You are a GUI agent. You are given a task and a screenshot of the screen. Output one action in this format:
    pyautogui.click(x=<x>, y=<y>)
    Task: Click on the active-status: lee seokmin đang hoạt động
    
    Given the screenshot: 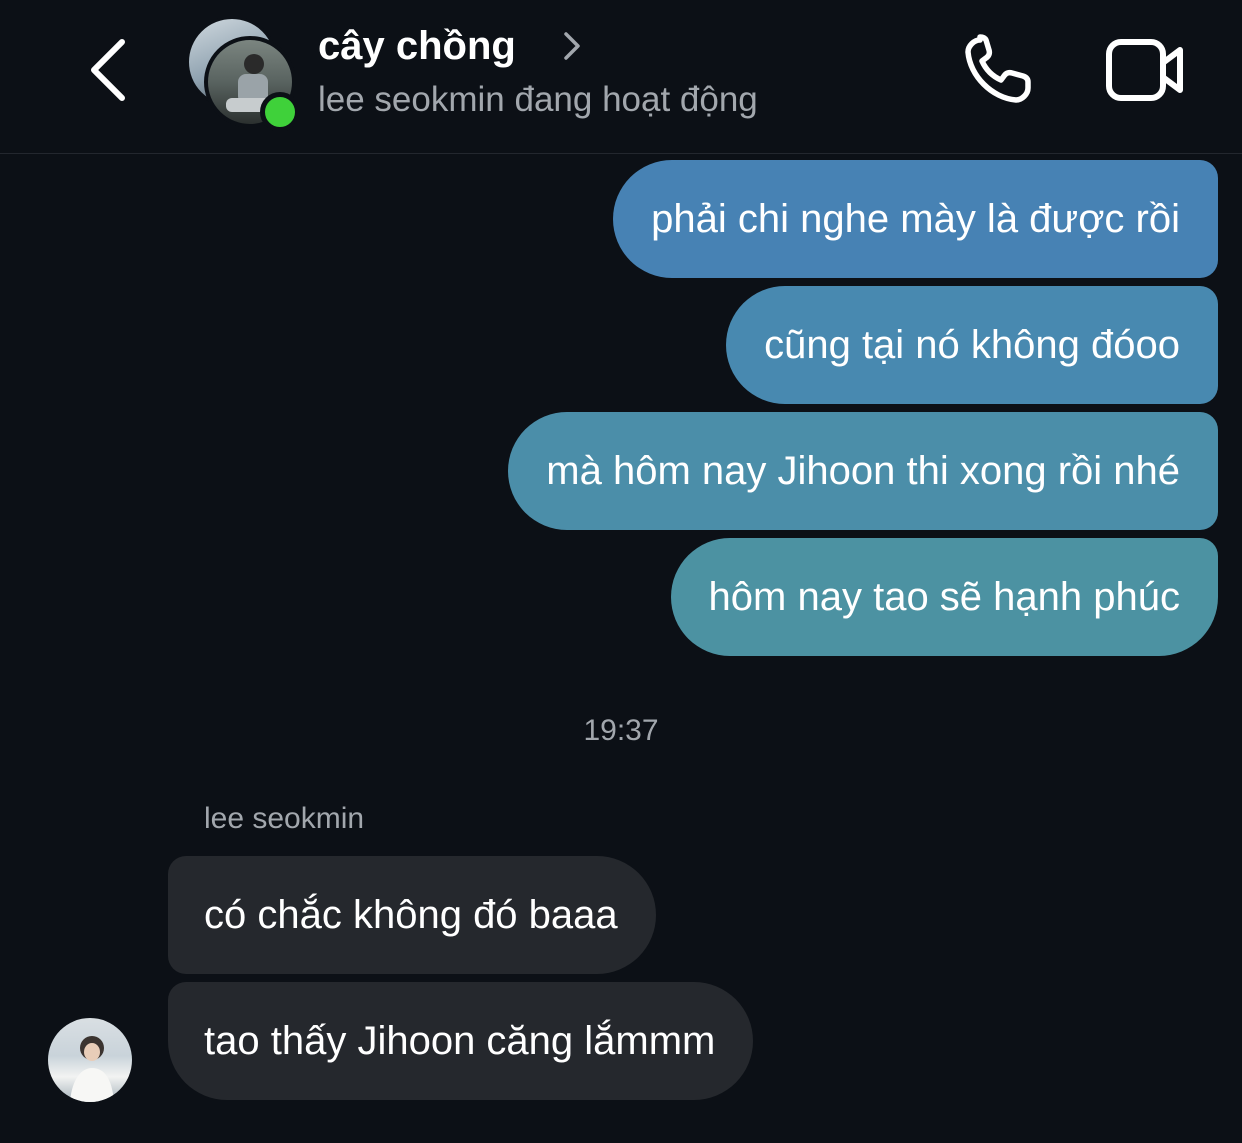 What is the action you would take?
    pyautogui.click(x=538, y=99)
    